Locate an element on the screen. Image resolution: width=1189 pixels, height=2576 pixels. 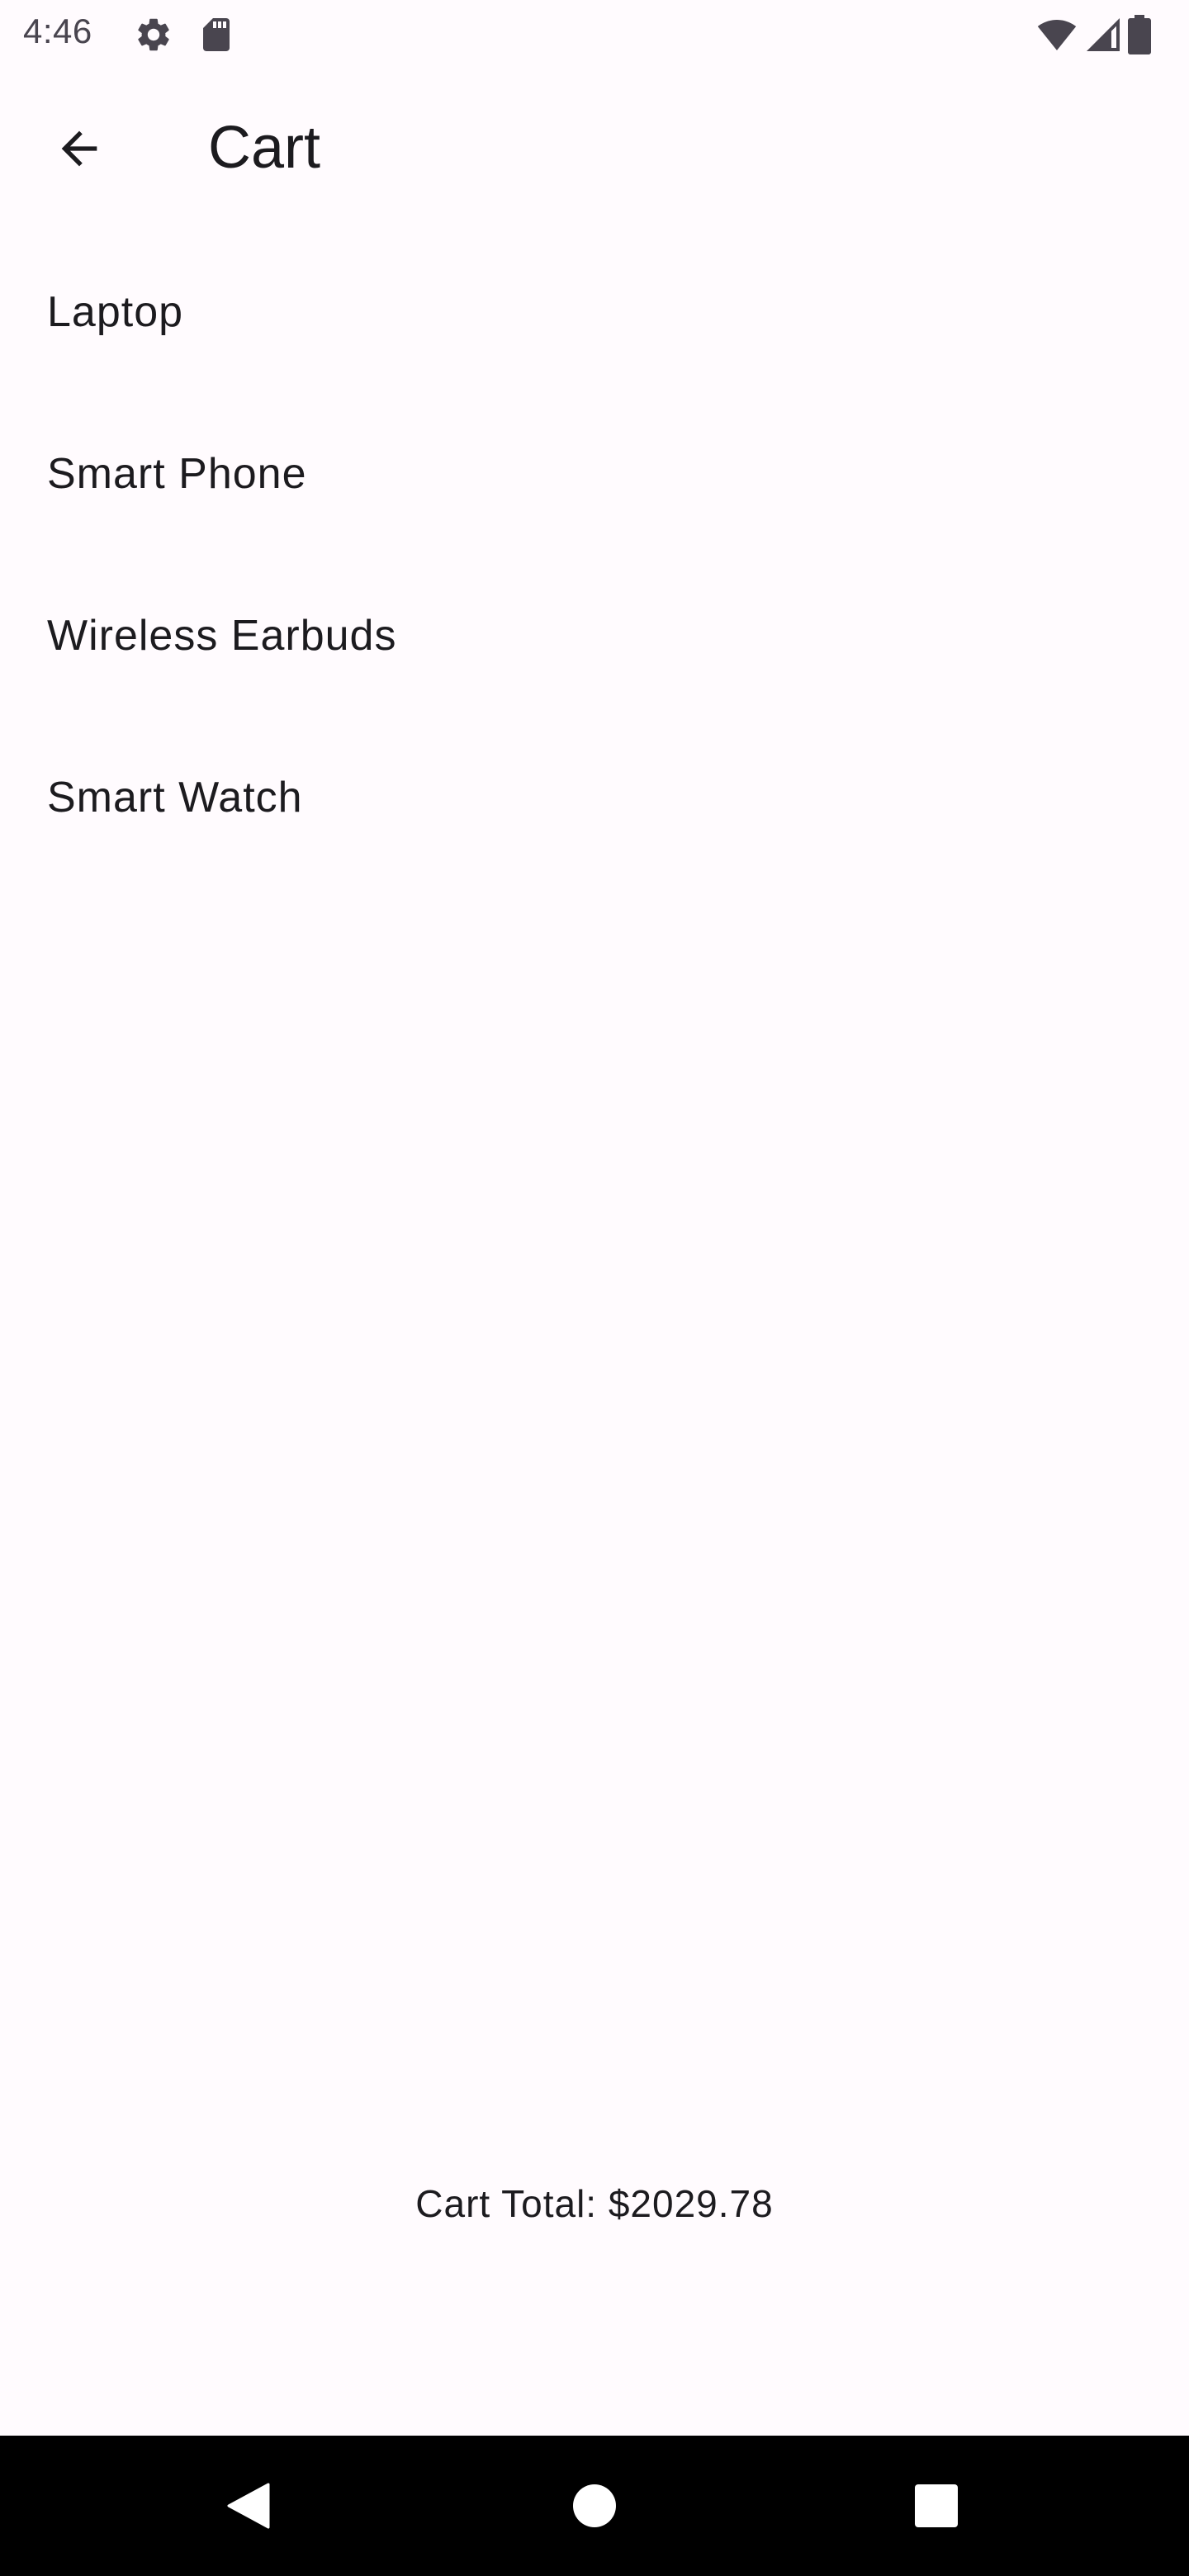
nav-recents-button is located at coordinates (936, 2506).